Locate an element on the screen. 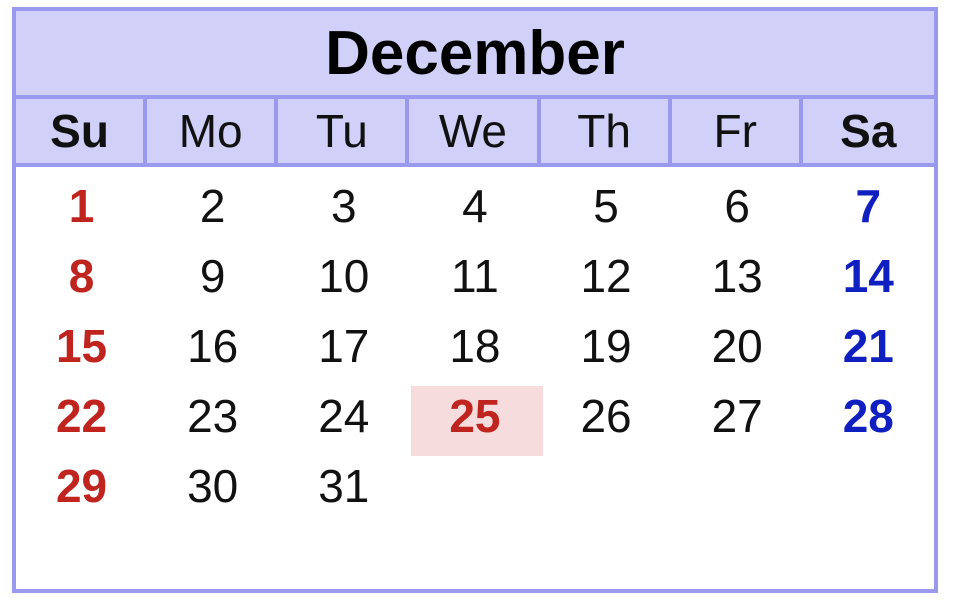 The width and height of the screenshot is (956, 602). day-cell: 30 is located at coordinates (212, 486).